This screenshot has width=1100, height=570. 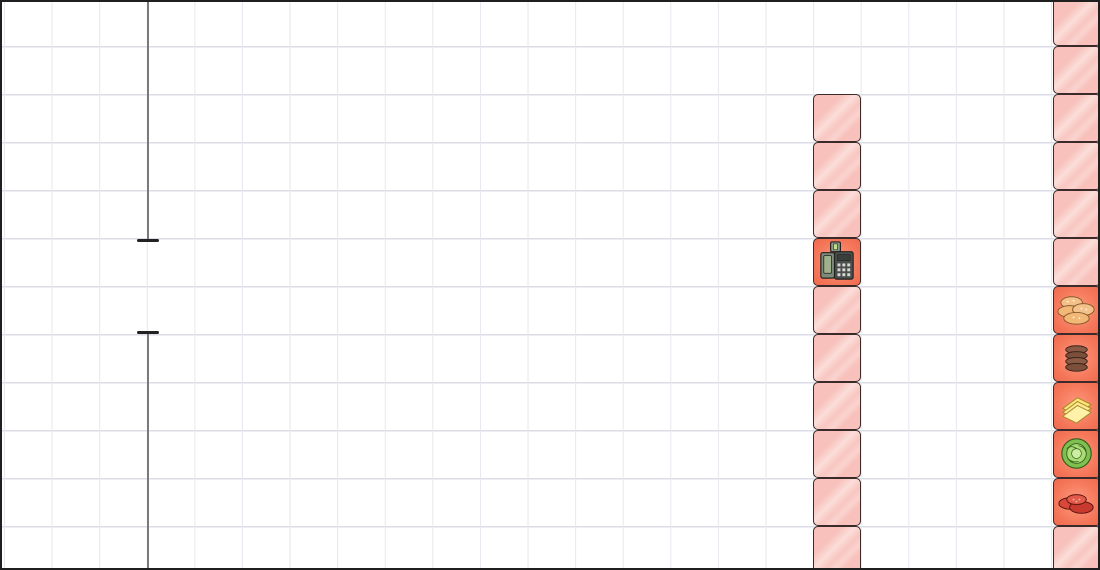 I want to click on lettuce-station, so click(x=1075, y=454).